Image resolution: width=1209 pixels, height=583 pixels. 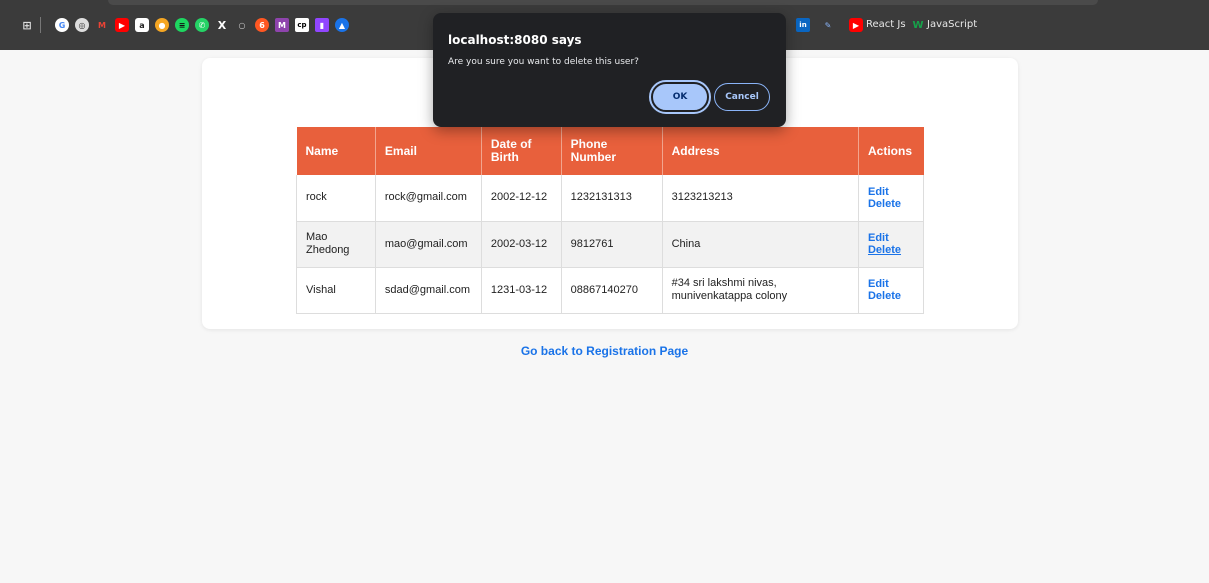 I want to click on cell-dob: 1231-03-12, so click(x=521, y=290).